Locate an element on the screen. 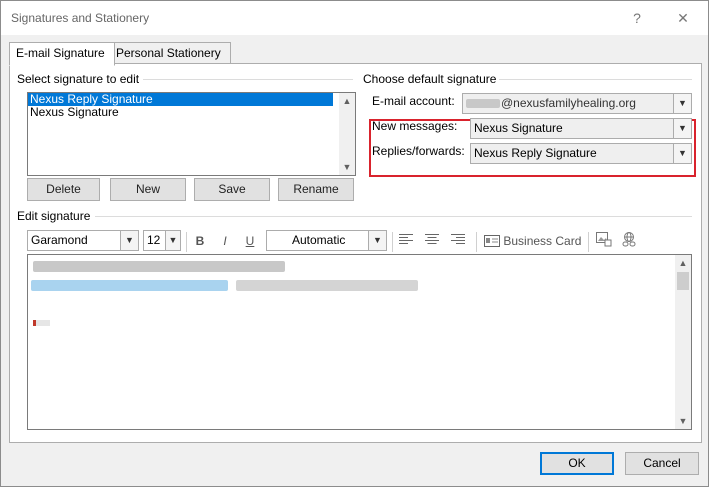 The height and width of the screenshot is (487, 709). new-messages-dropdown: Nexus Signature ▼ is located at coordinates (581, 128).